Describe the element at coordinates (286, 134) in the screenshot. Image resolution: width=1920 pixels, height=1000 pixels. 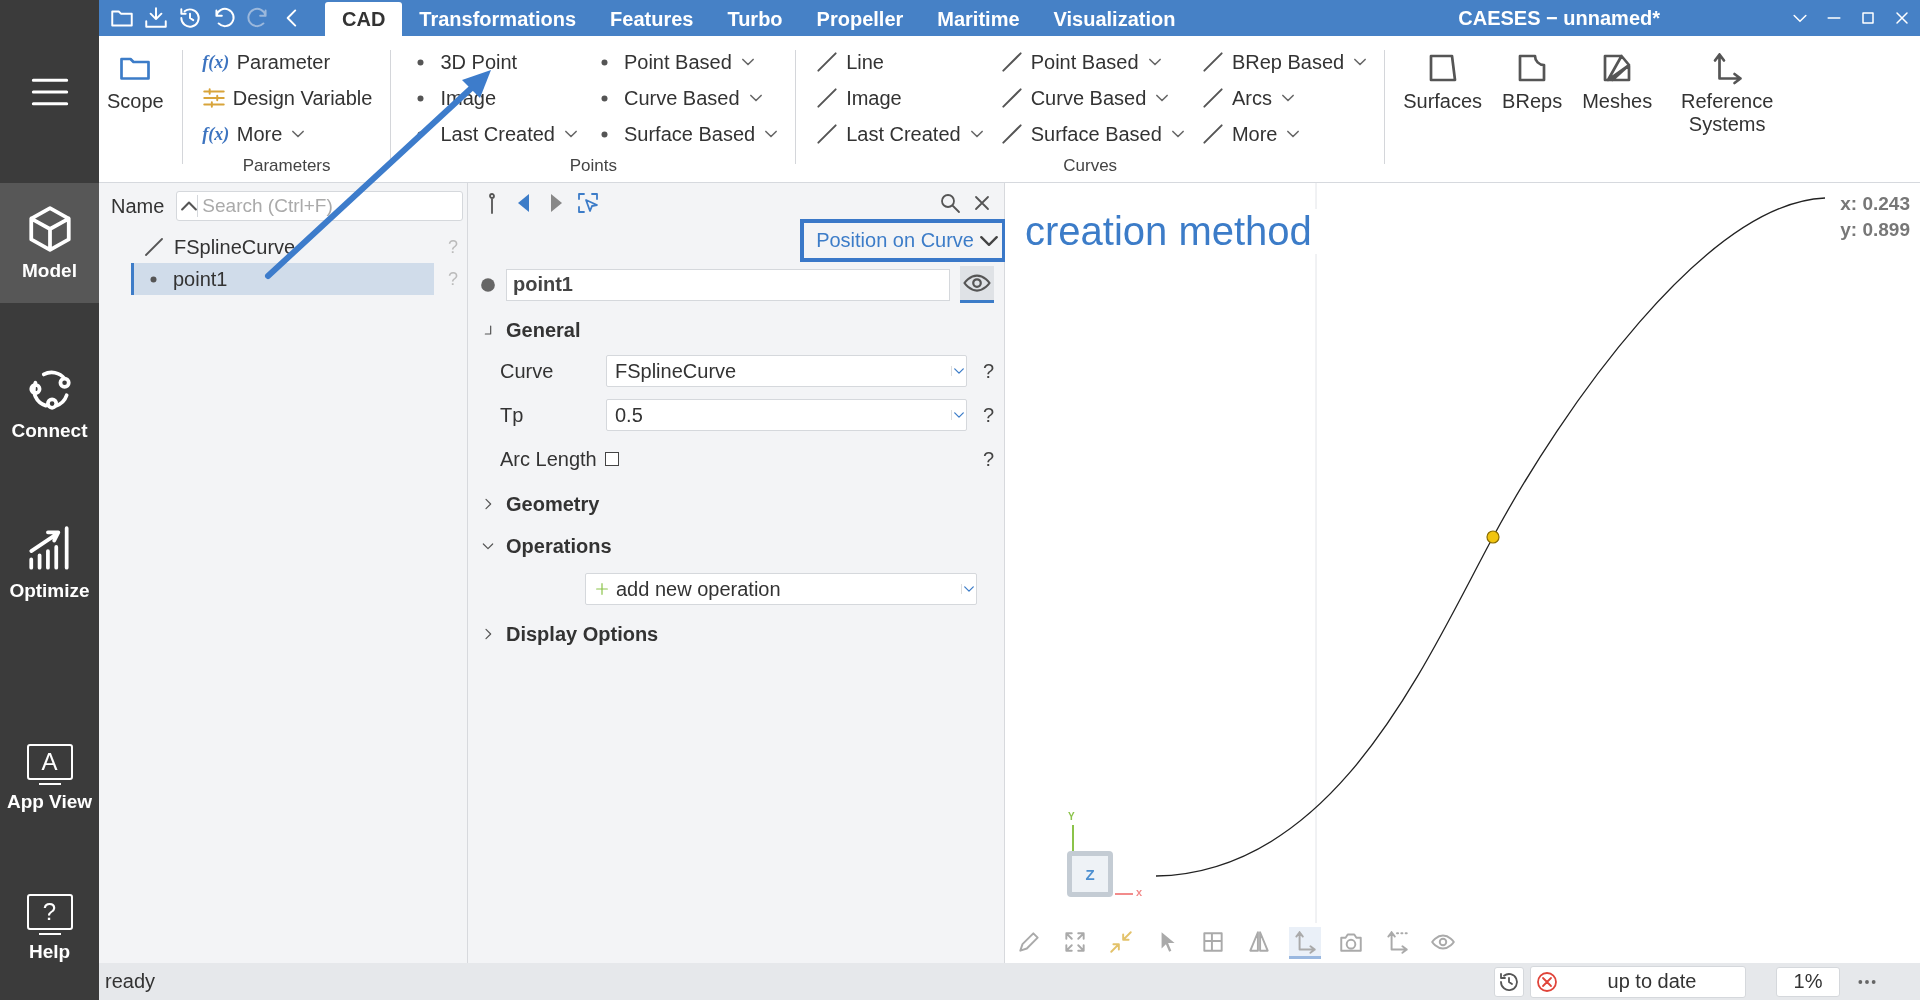
I see `ribbon-button: f(x) More` at that location.